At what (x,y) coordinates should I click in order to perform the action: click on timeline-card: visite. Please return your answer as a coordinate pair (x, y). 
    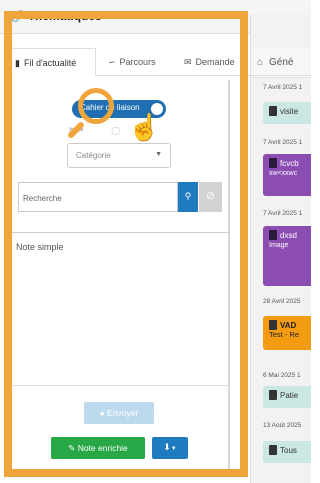
    Looking at the image, I should click on (287, 113).